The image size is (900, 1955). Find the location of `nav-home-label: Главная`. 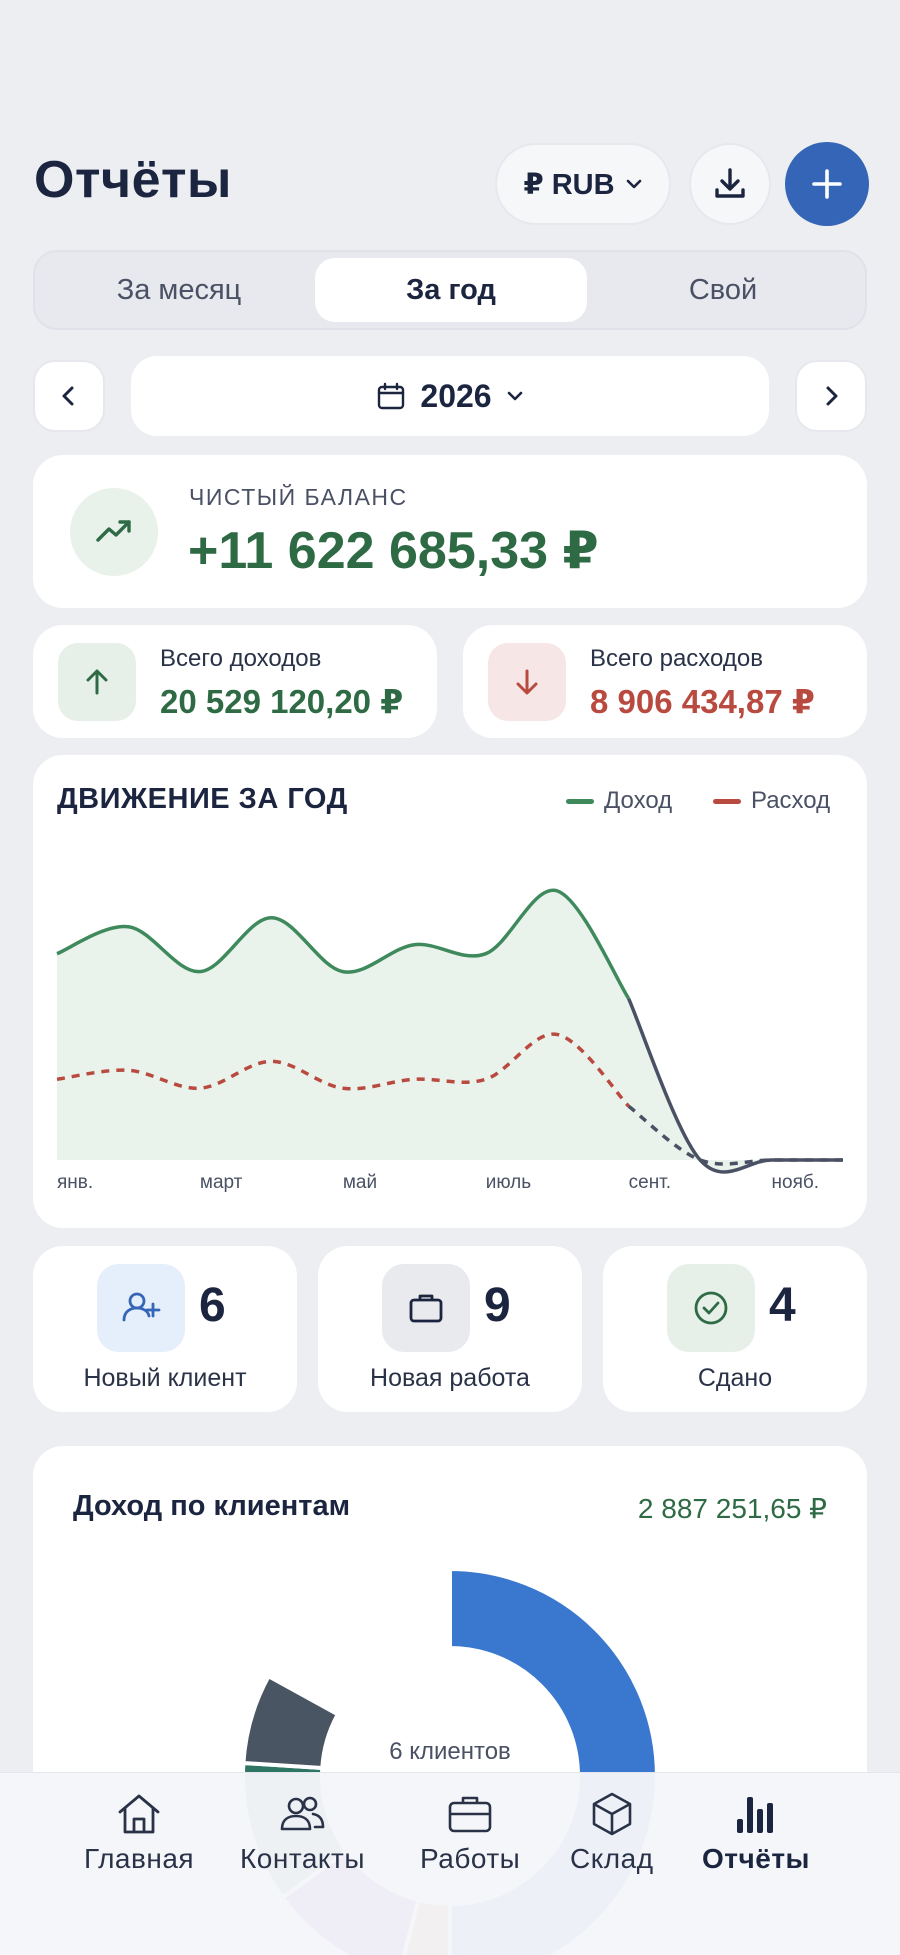

nav-home-label: Главная is located at coordinates (139, 1858).